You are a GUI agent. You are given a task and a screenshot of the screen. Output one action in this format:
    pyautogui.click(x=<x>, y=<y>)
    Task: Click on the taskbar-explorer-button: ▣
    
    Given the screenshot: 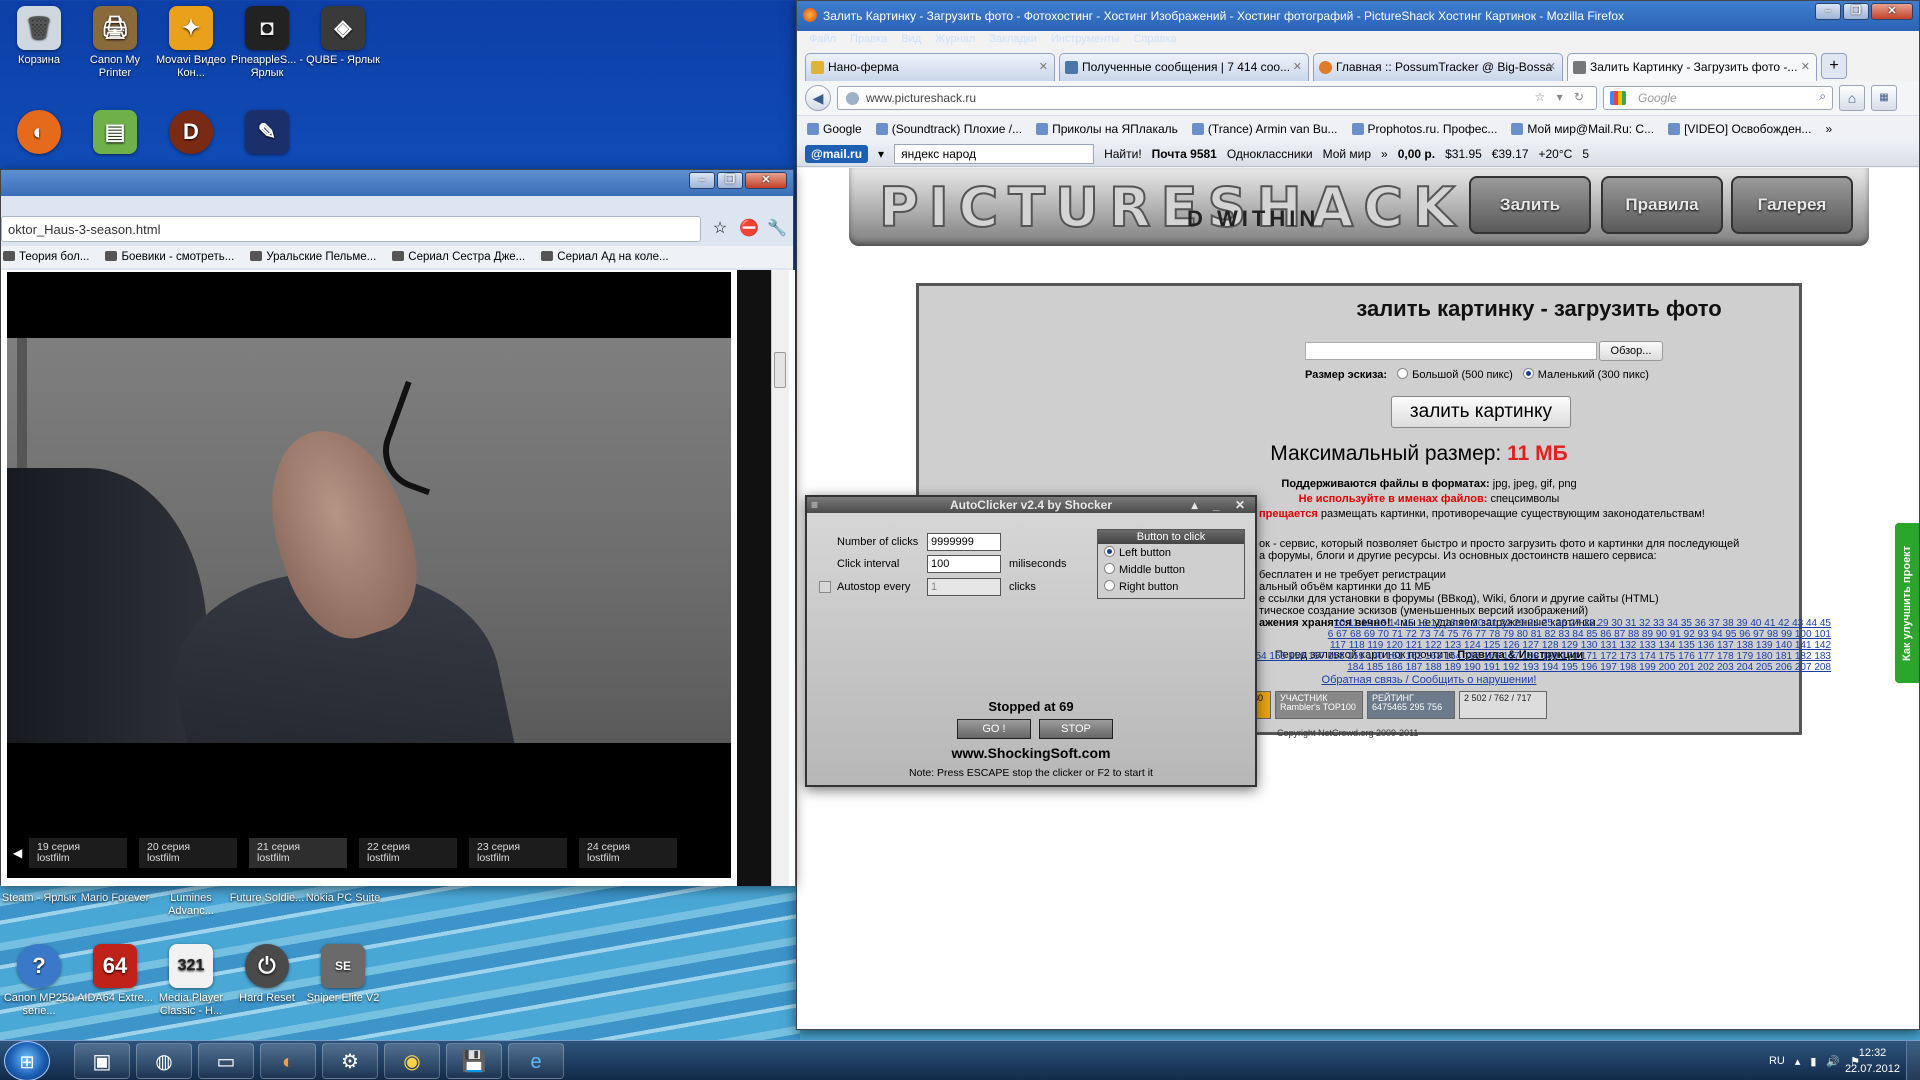 What is the action you would take?
    pyautogui.click(x=102, y=1061)
    